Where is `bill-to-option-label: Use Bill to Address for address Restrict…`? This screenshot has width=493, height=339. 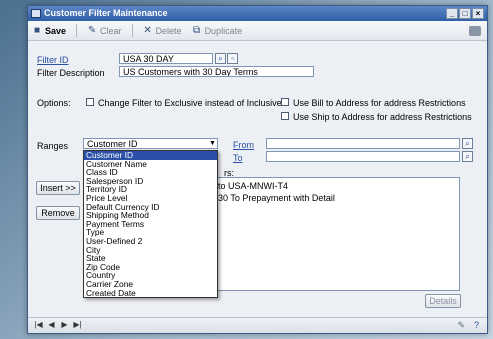 bill-to-option-label: Use Bill to Address for address Restrict… is located at coordinates (379, 103).